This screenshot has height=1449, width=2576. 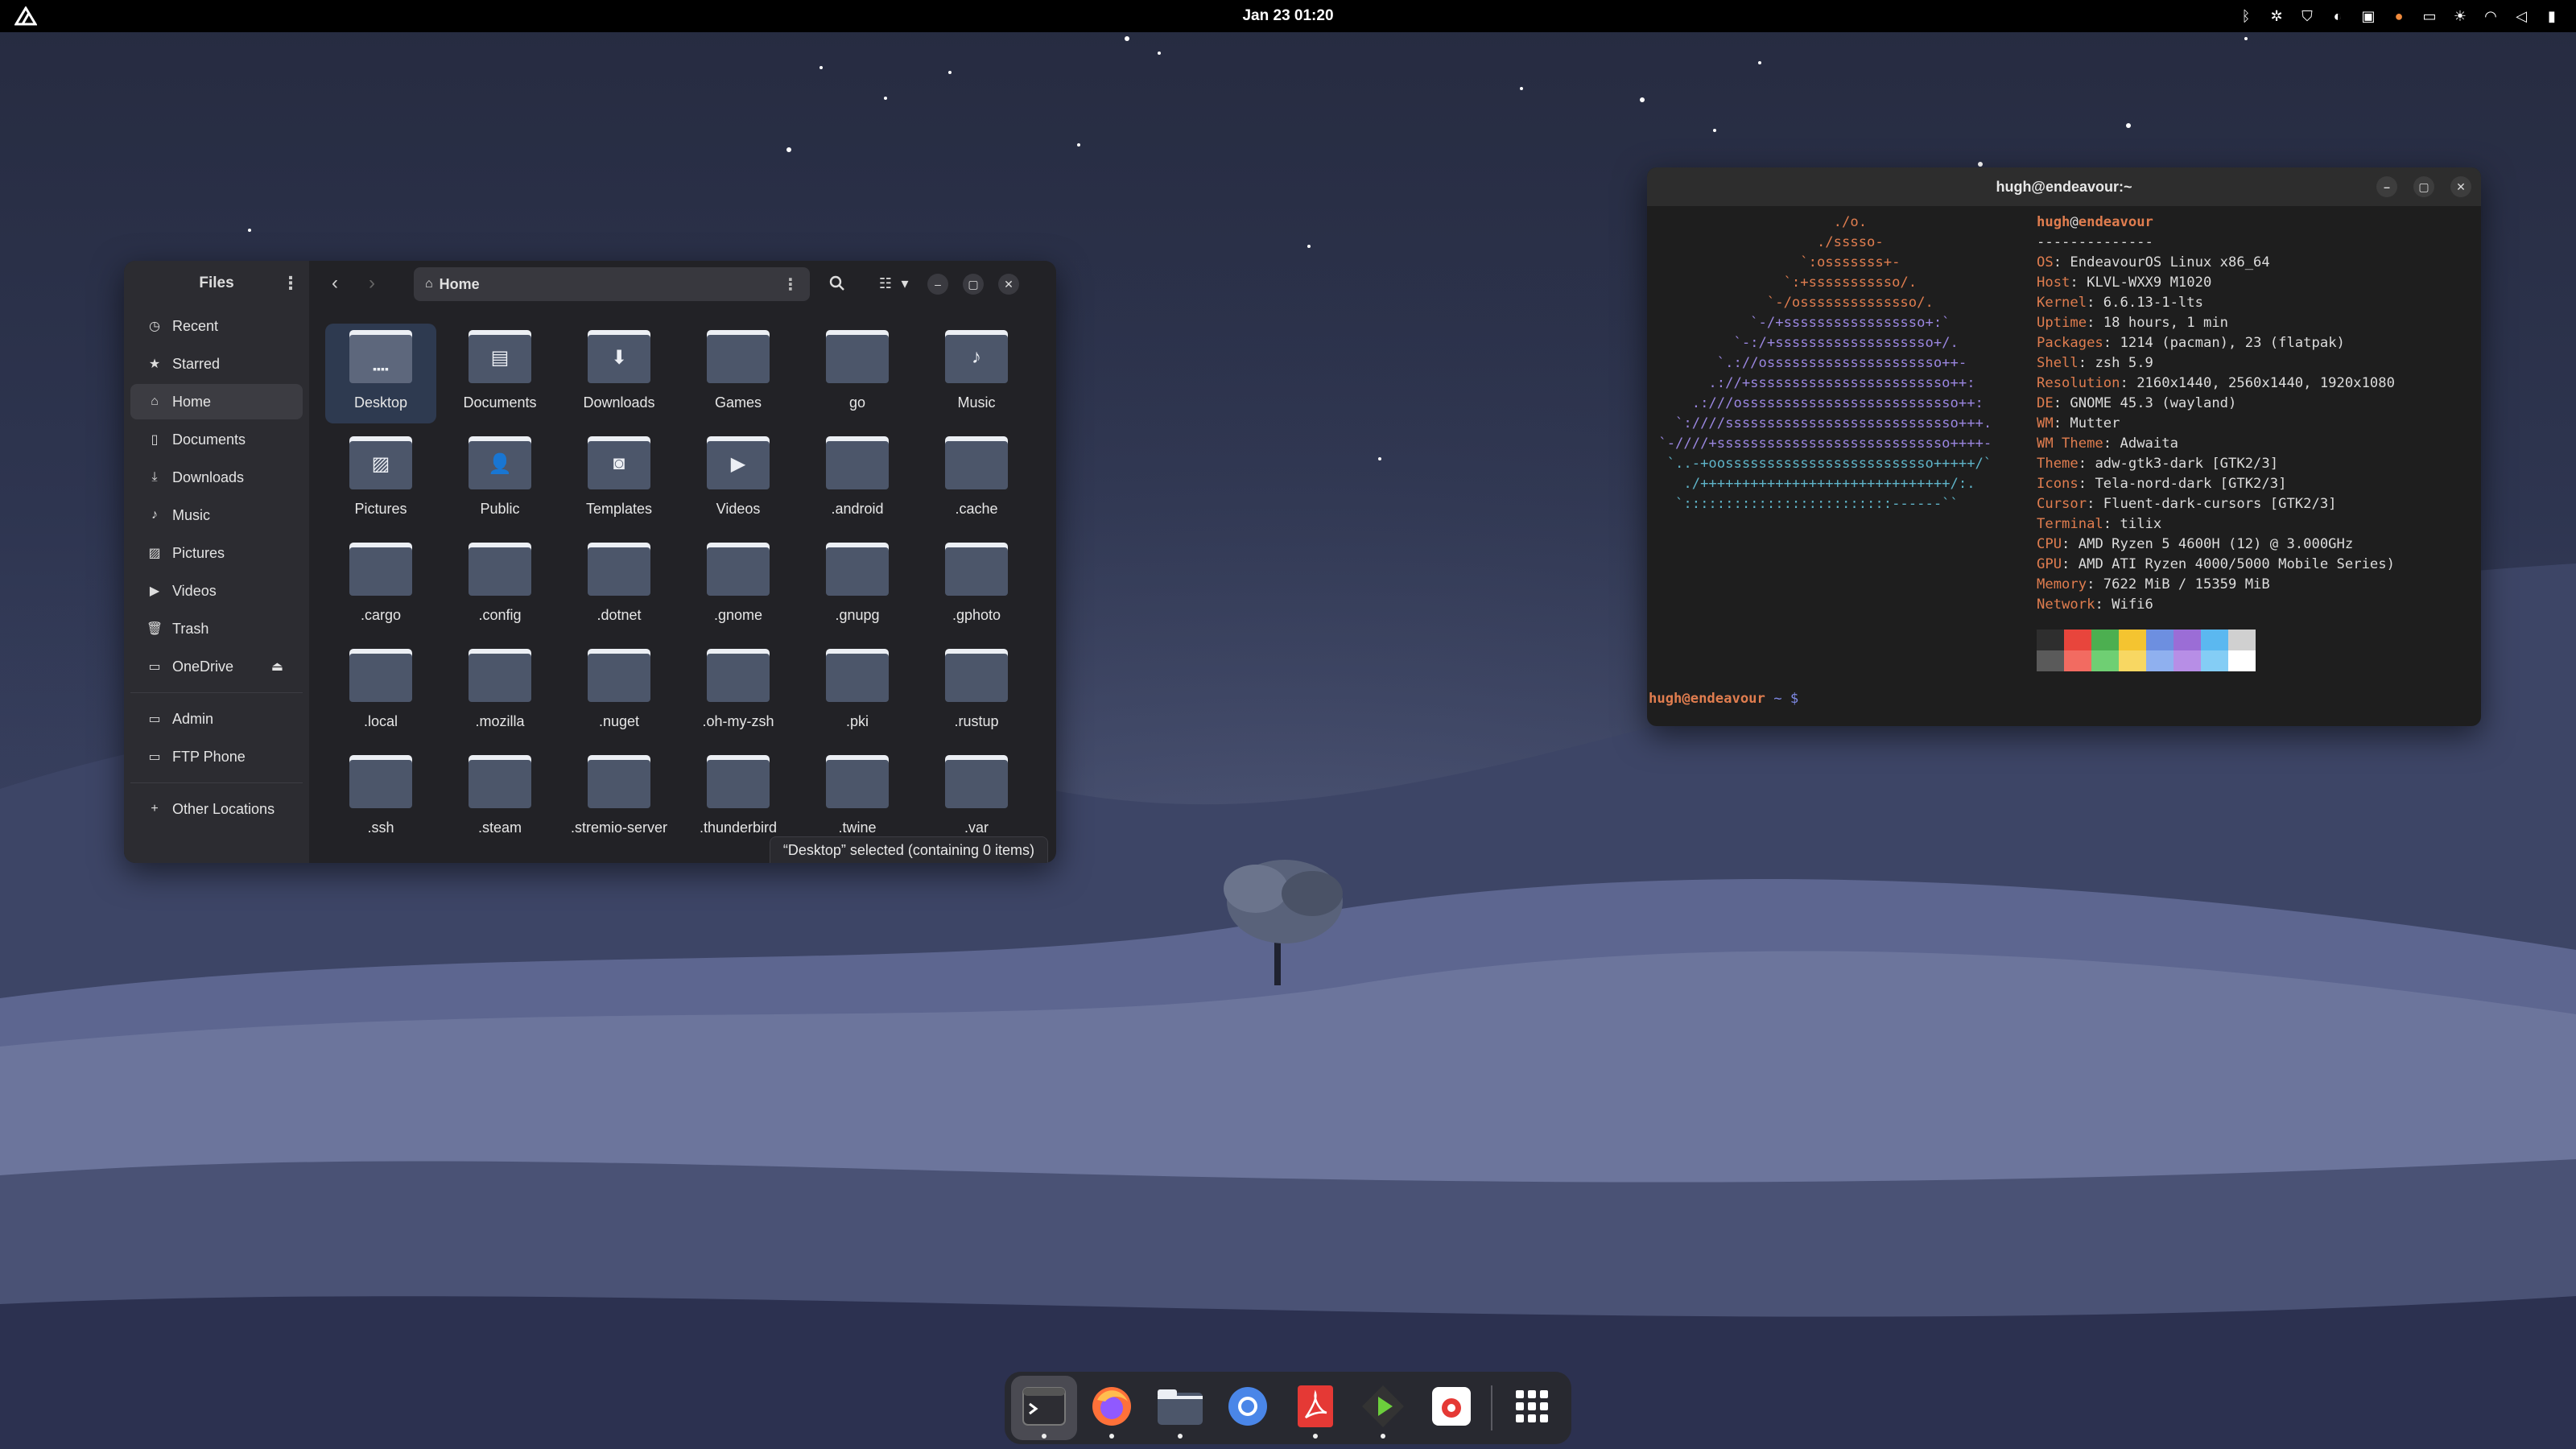 I want to click on file-item: .pki, so click(x=857, y=692).